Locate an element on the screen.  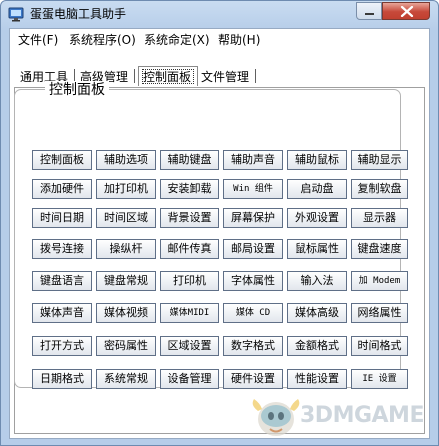
group-title: 控制面板 is located at coordinates (77, 90).